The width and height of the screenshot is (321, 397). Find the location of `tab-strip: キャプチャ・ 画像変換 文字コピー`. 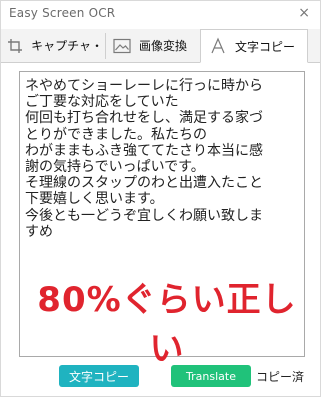

tab-strip: キャプチャ・ 画像変換 文字コピー is located at coordinates (160, 46).